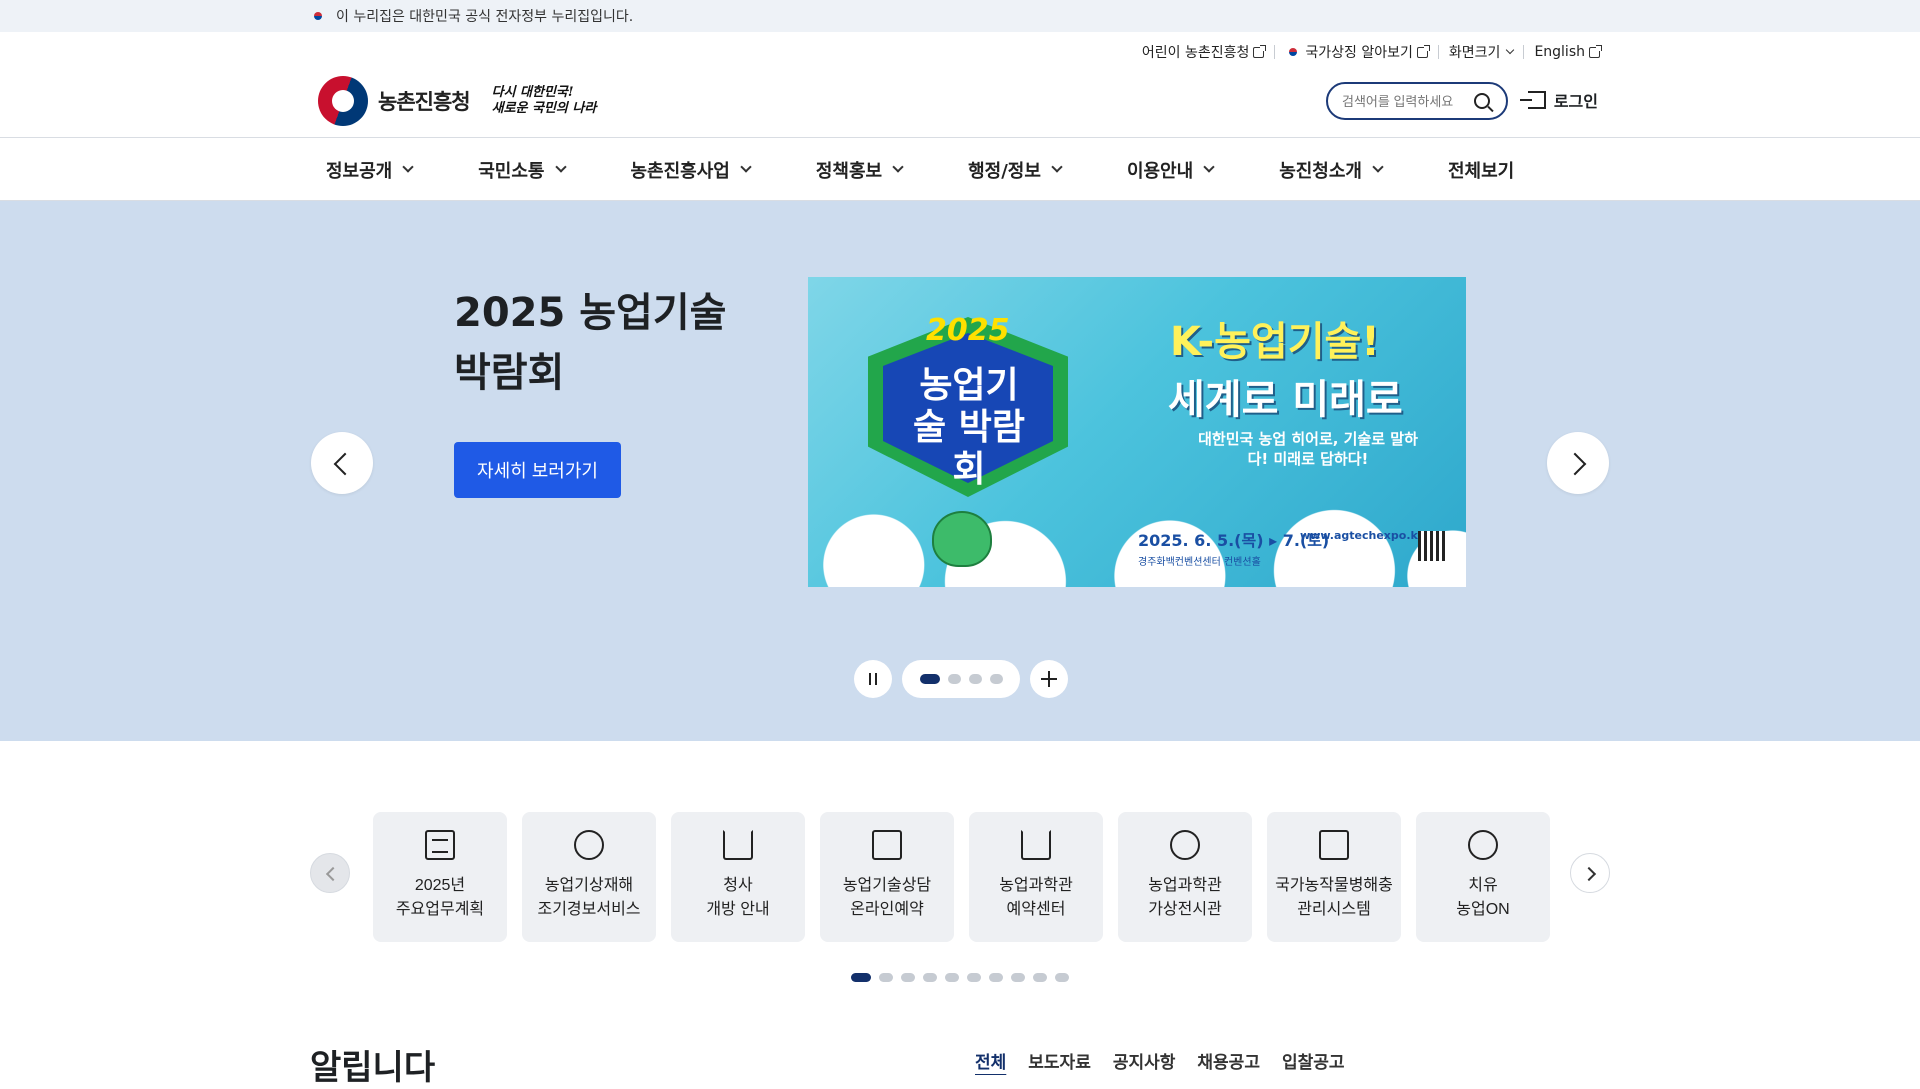 The width and height of the screenshot is (1920, 1089). I want to click on hero-pagination, so click(961, 679).